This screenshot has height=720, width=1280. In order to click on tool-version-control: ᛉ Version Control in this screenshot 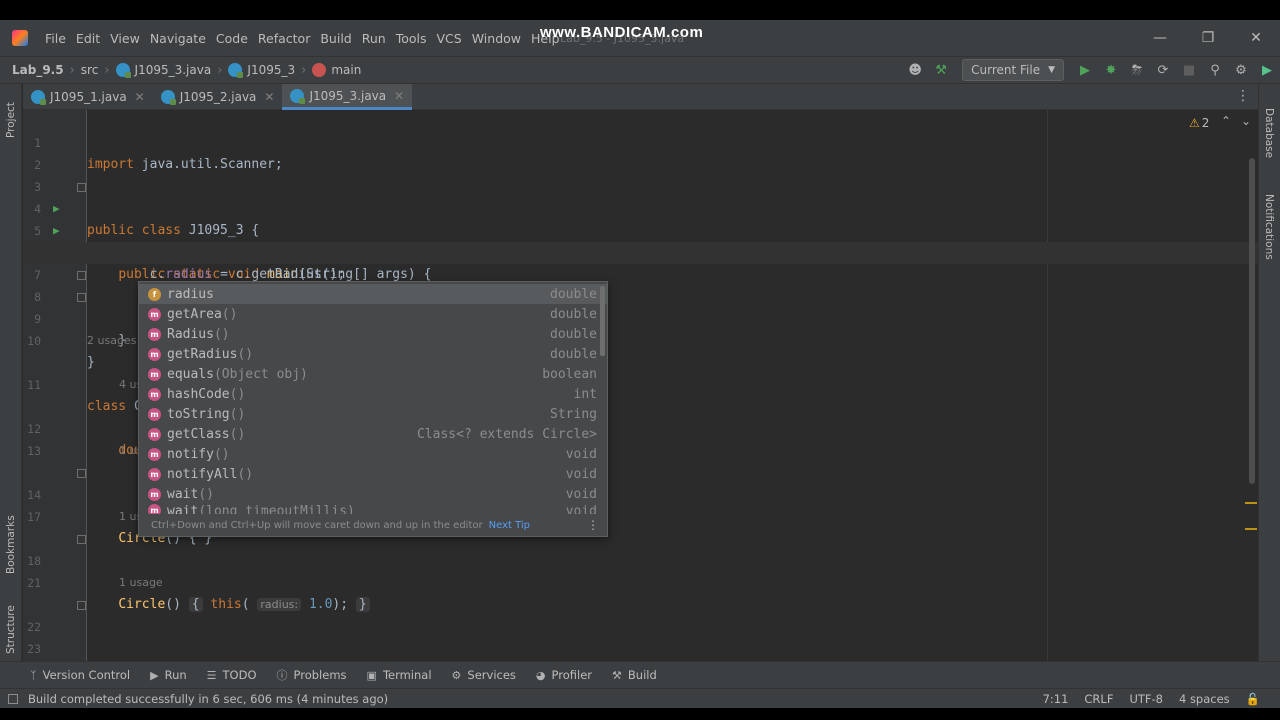, I will do `click(80, 675)`.